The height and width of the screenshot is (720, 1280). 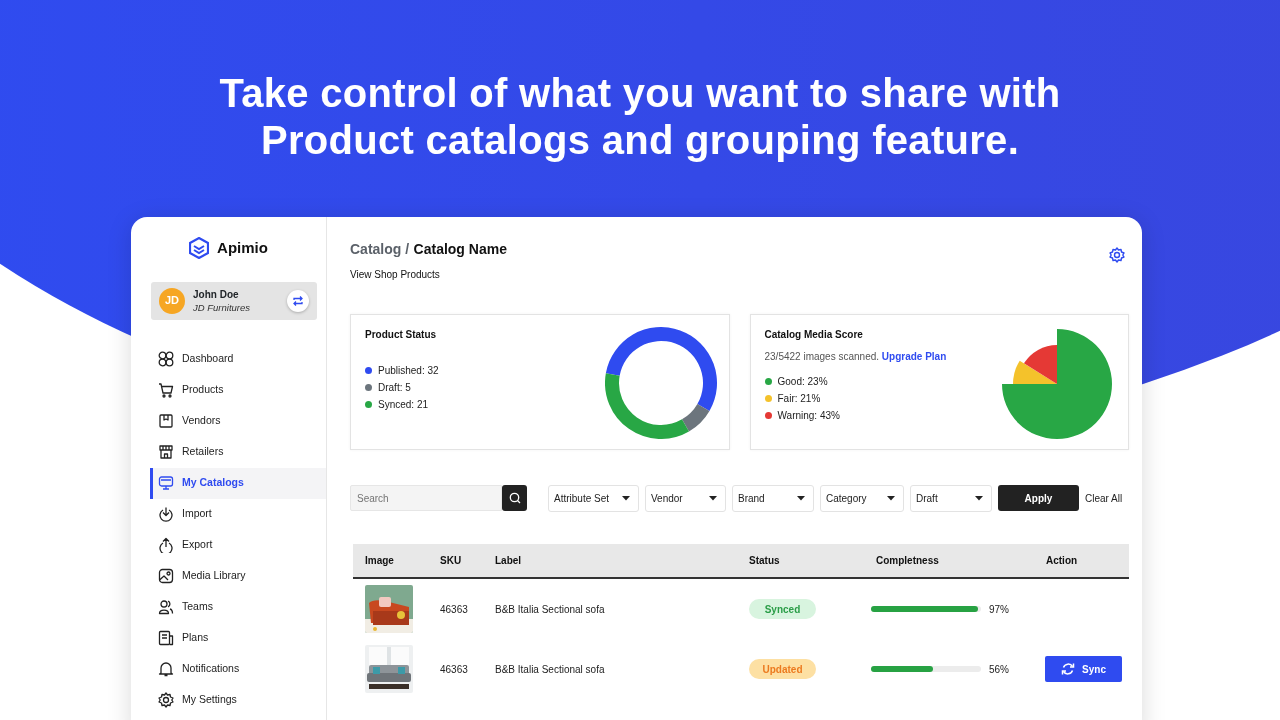 What do you see at coordinates (1038, 498) in the screenshot?
I see `apply-button: Apply` at bounding box center [1038, 498].